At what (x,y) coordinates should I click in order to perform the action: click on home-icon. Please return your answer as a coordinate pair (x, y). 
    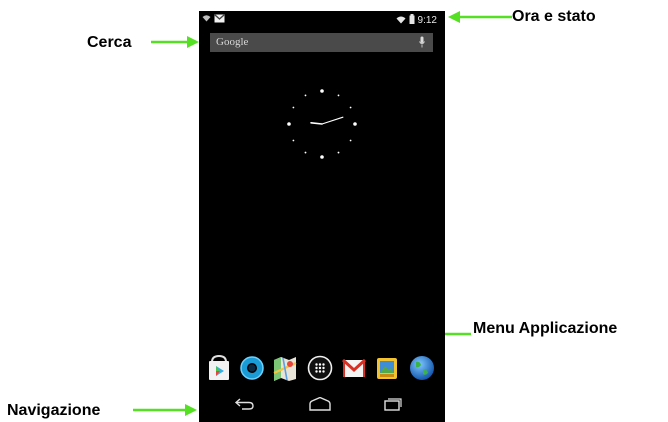
    Looking at the image, I should click on (320, 404).